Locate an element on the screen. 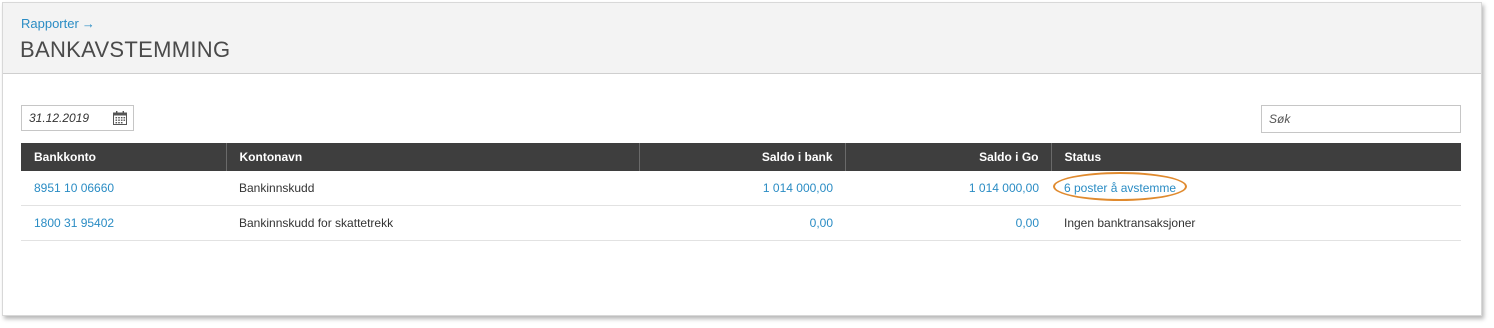  column-header-bankkonto: Bankkonto is located at coordinates (124, 157).